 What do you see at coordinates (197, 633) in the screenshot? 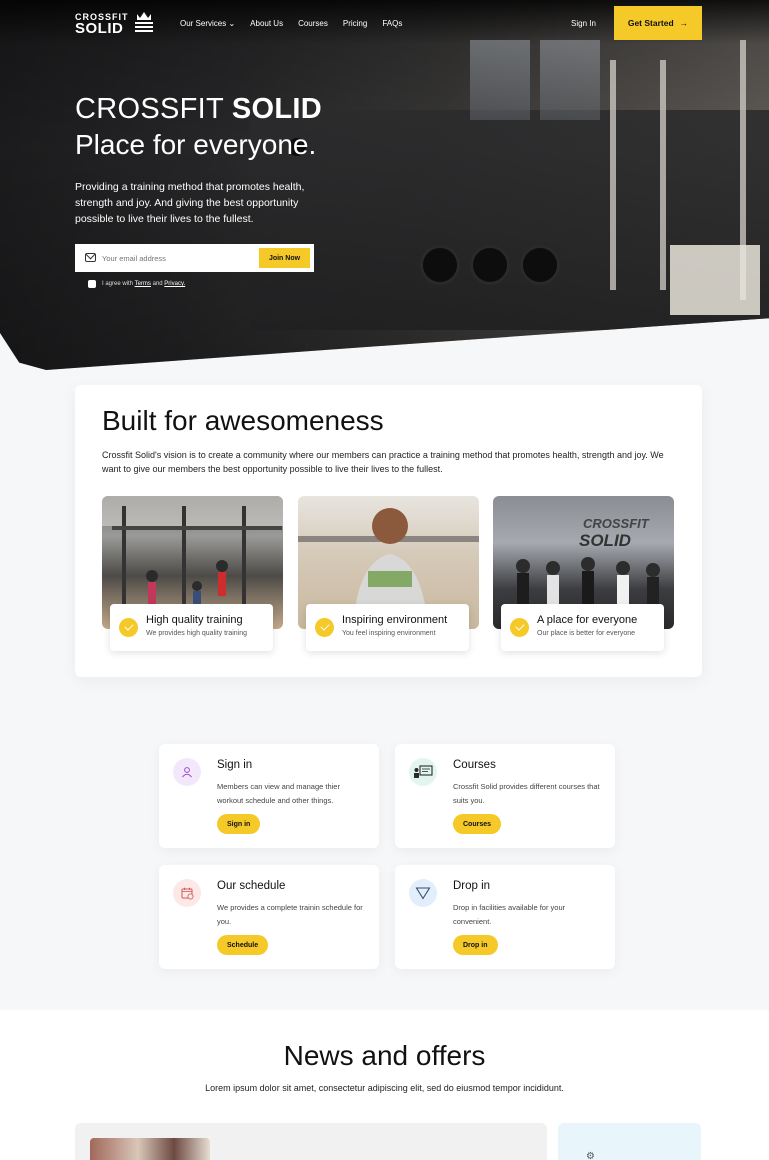
I see `feature-subtitle: We provides high quality training` at bounding box center [197, 633].